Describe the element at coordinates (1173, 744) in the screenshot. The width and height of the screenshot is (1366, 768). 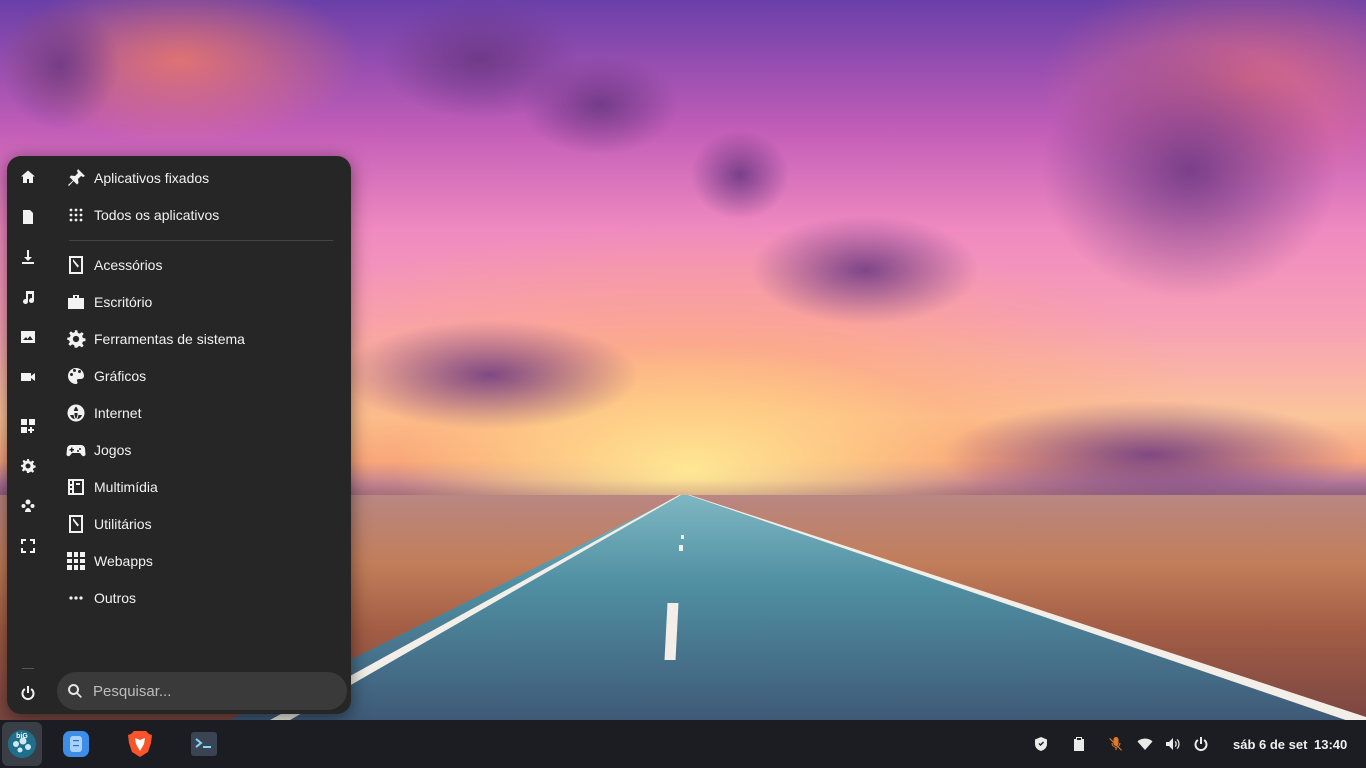
I see `volume-icon` at that location.